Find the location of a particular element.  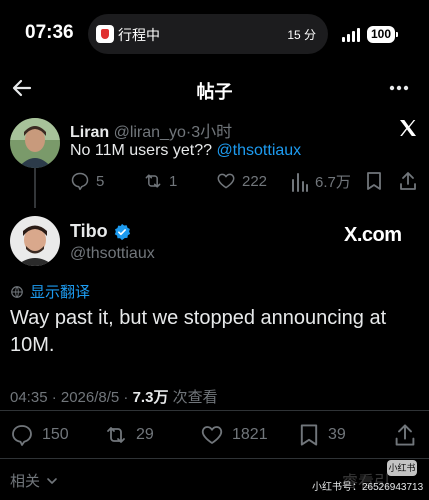

repost-count-button: 1 is located at coordinates (160, 181).